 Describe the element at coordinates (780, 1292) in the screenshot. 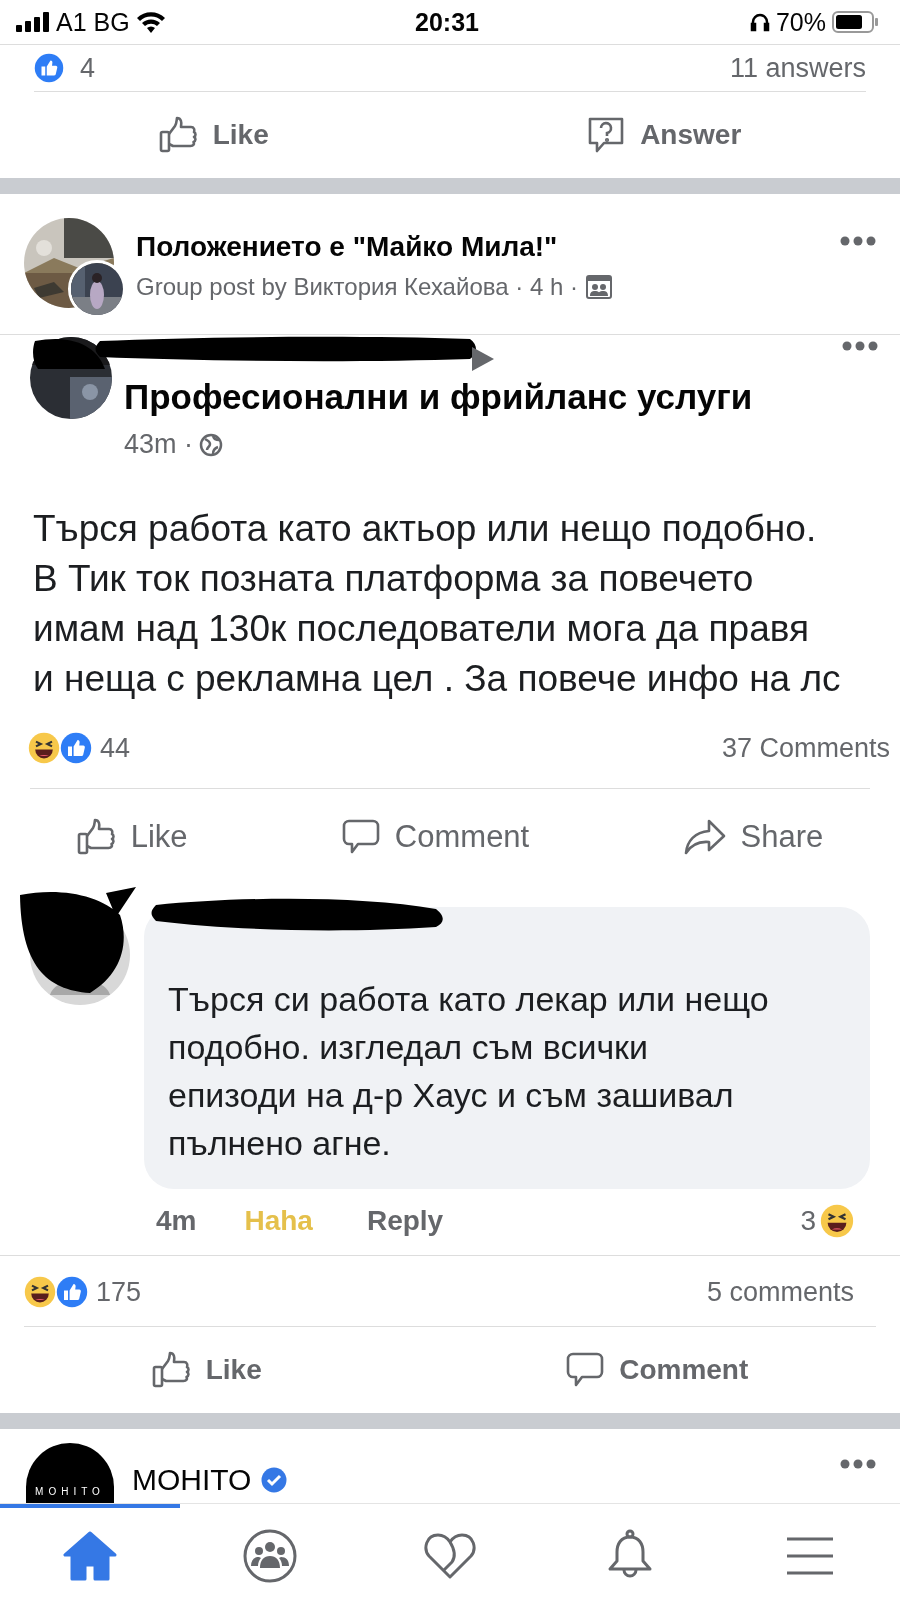

I see `comments-count: 5 comments` at that location.